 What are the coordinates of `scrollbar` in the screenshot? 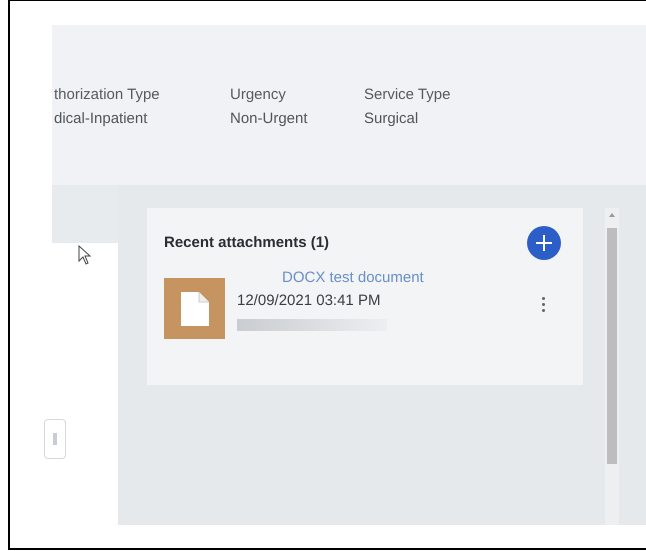 It's located at (612, 366).